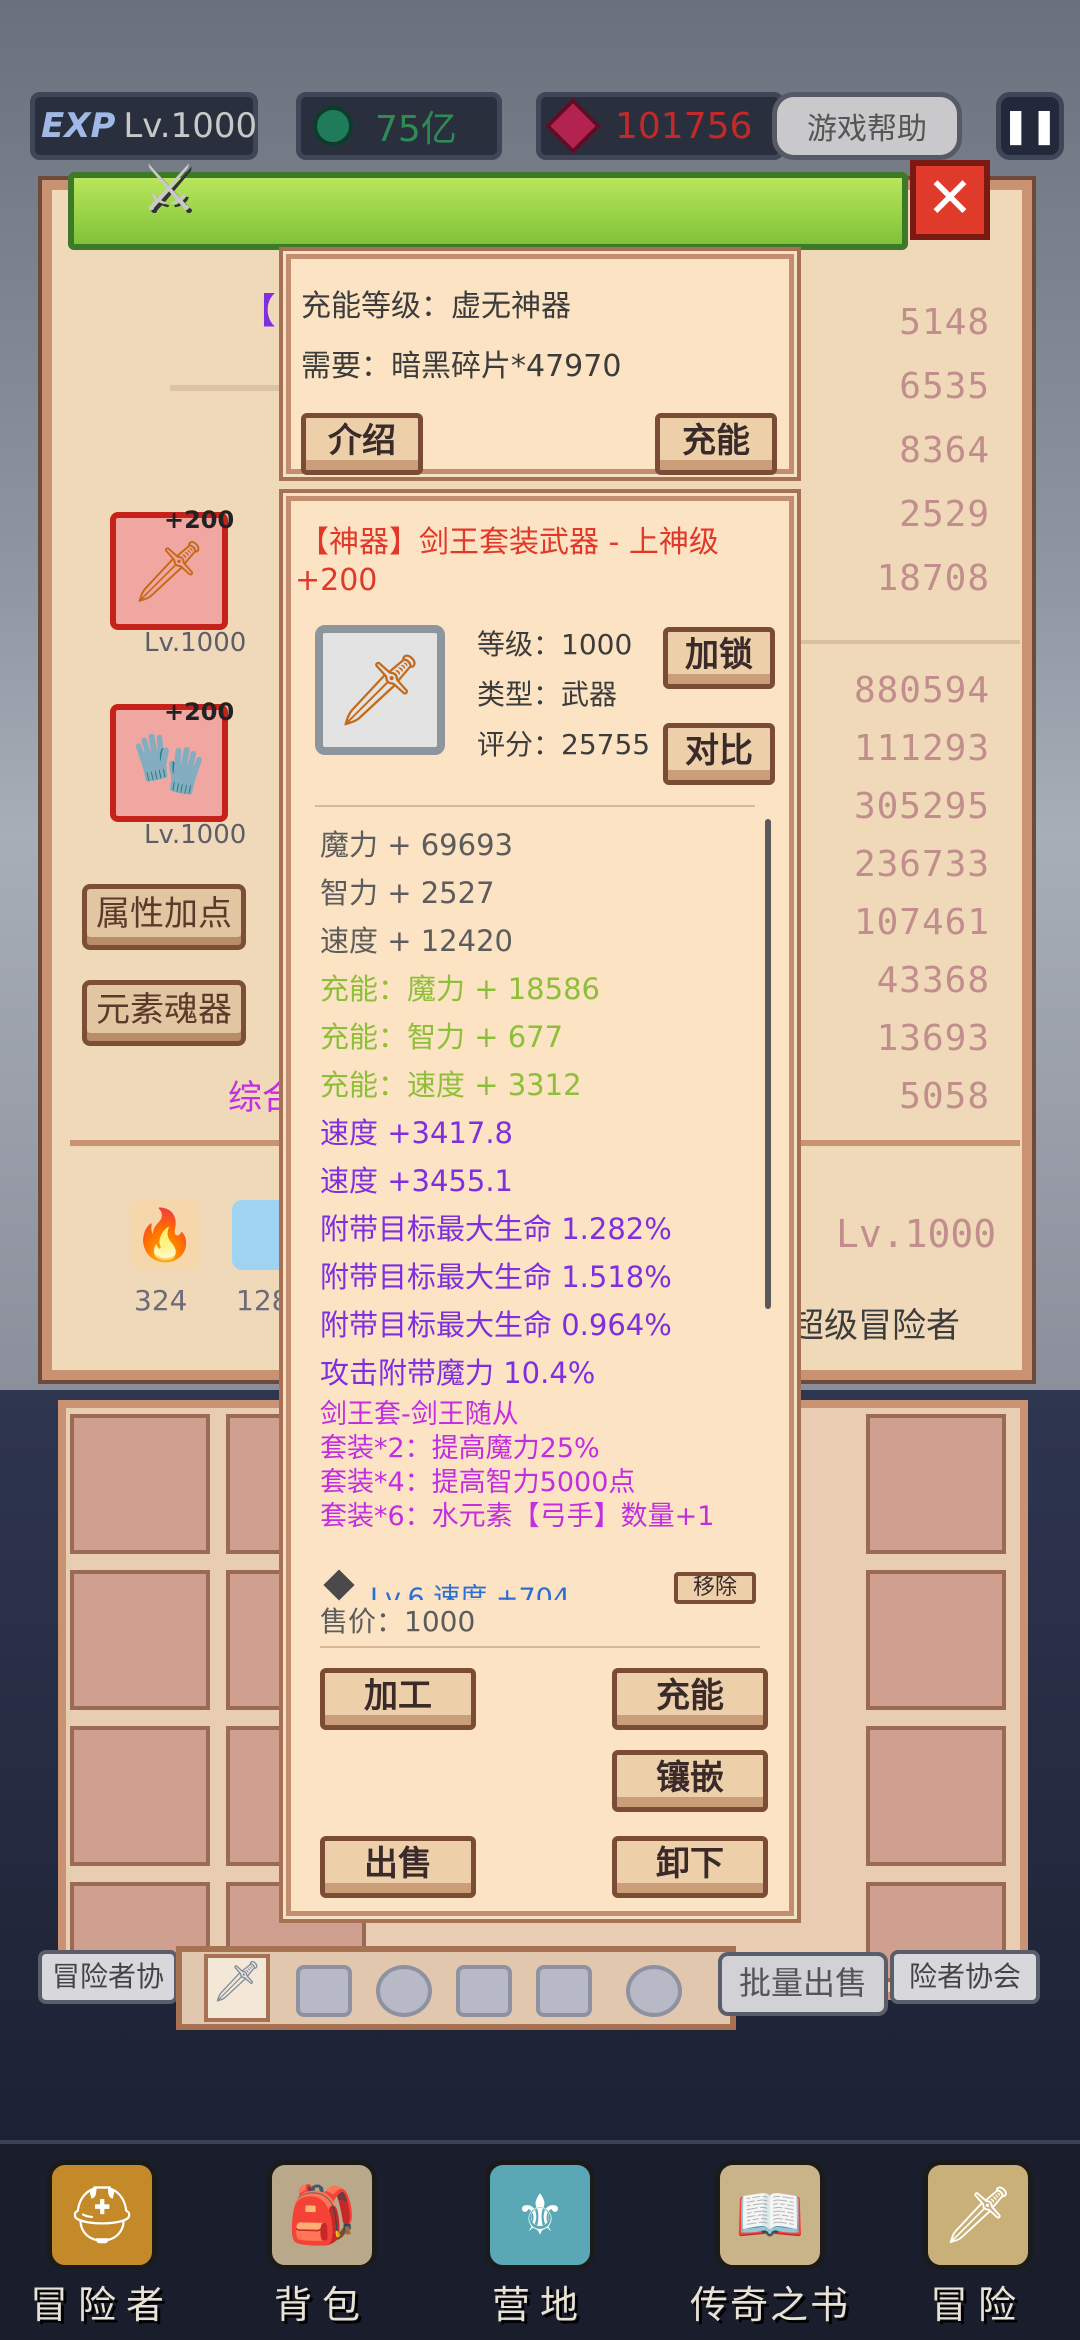 This screenshot has height=2340, width=1080. What do you see at coordinates (404, 1991) in the screenshot?
I see `tab-helmet` at bounding box center [404, 1991].